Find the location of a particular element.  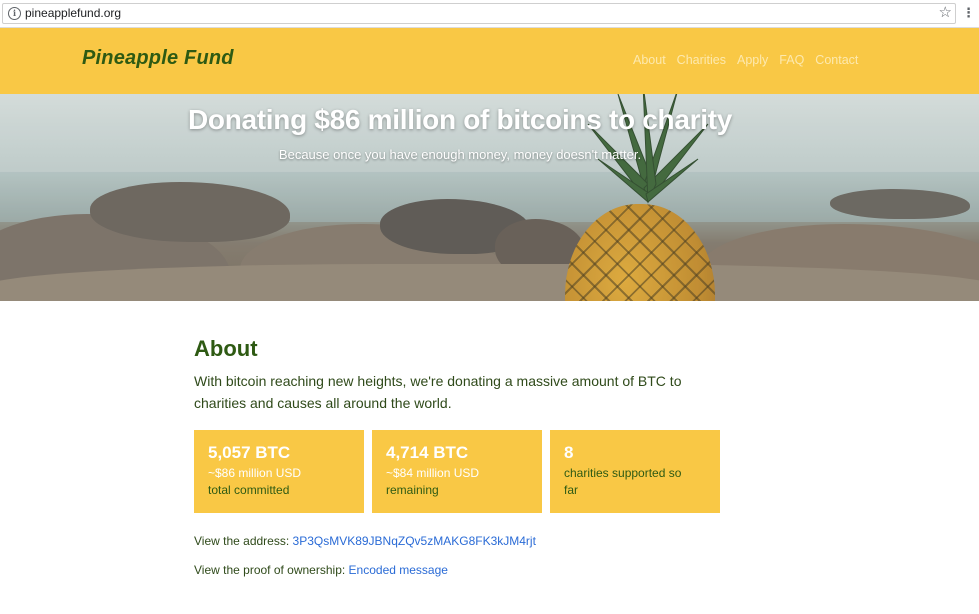

browser-menu-icon: ⋮ is located at coordinates (968, 13).